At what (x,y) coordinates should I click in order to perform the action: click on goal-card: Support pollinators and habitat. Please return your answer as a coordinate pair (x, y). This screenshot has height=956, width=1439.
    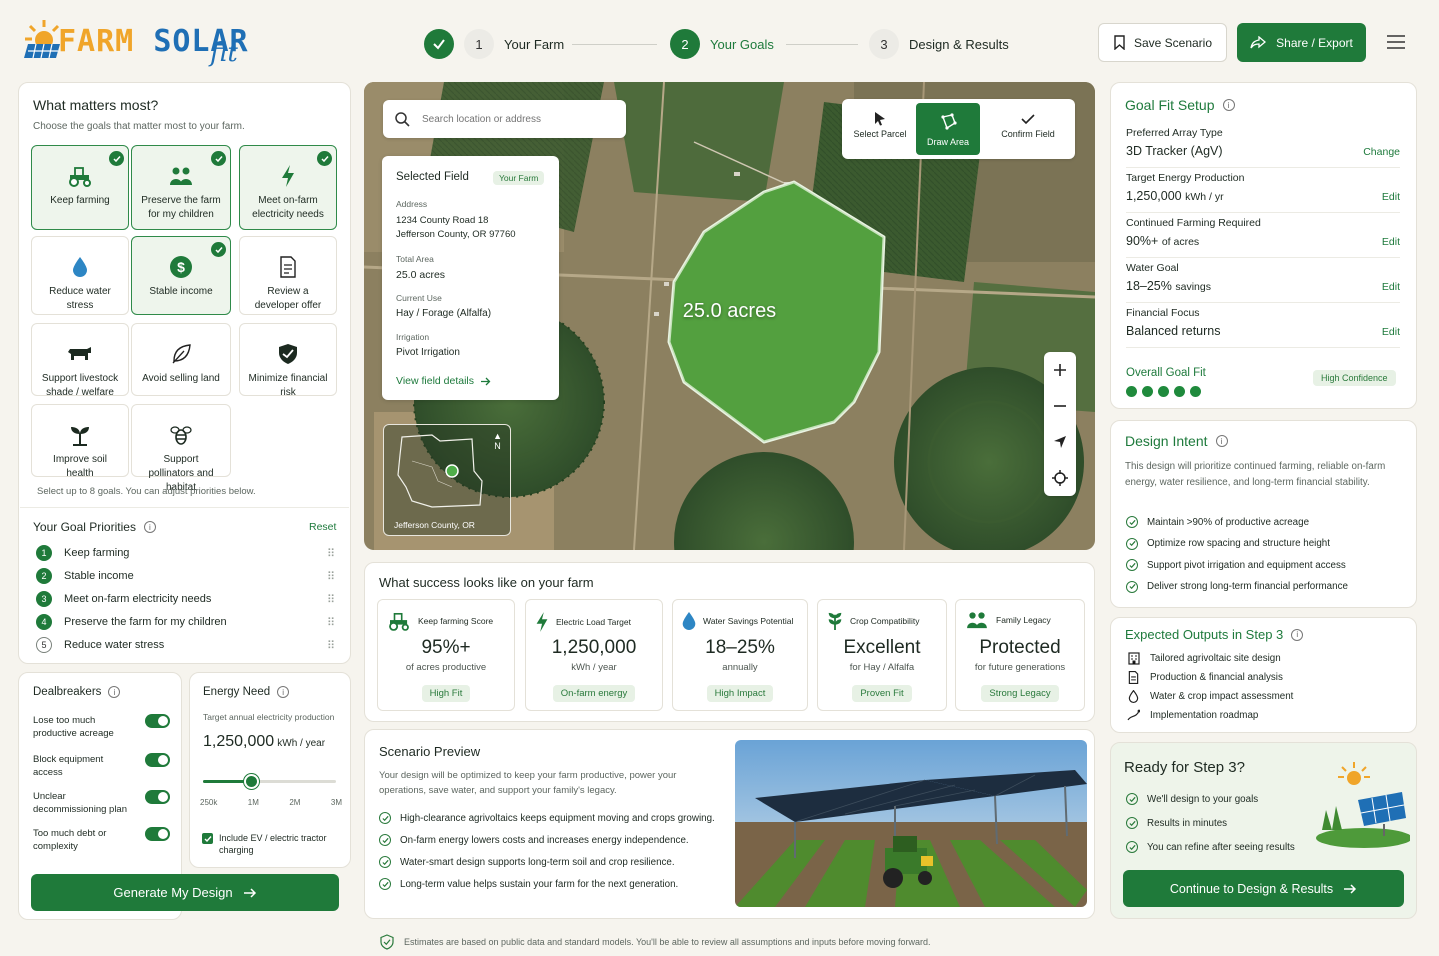
    Looking at the image, I should click on (181, 448).